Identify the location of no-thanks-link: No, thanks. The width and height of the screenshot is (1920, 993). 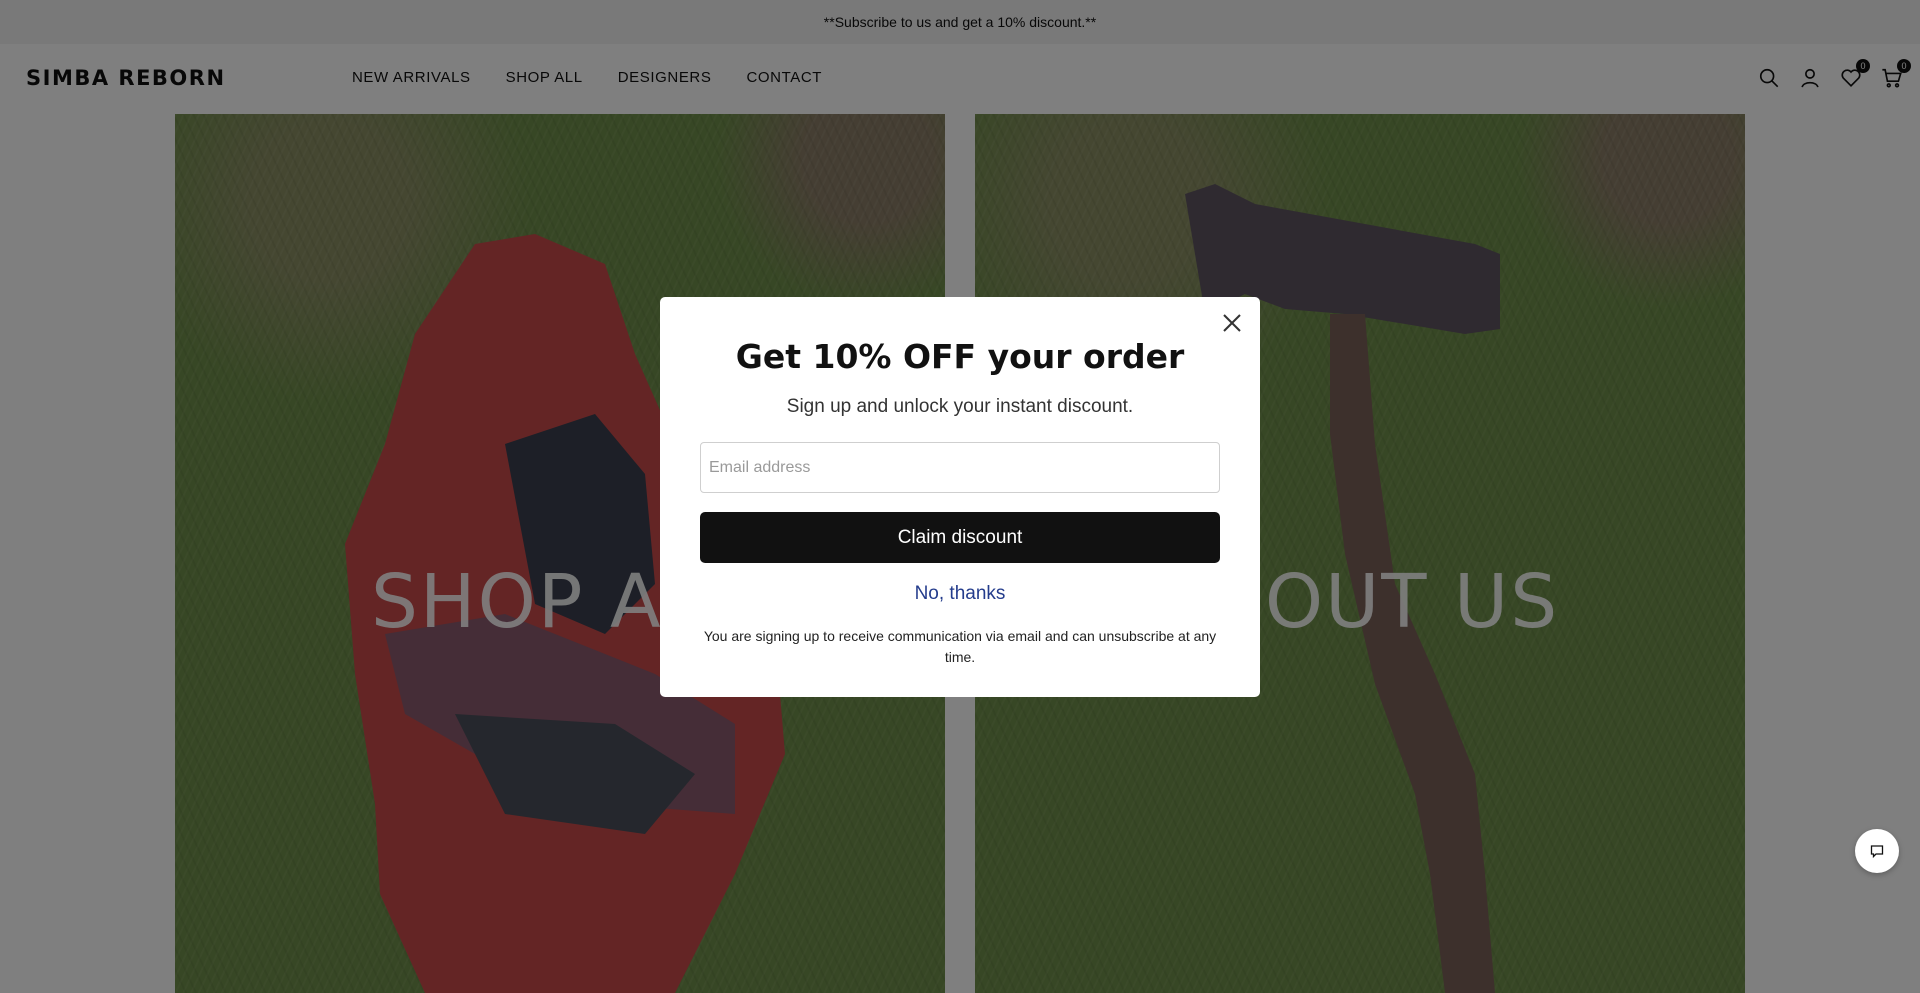
(960, 594).